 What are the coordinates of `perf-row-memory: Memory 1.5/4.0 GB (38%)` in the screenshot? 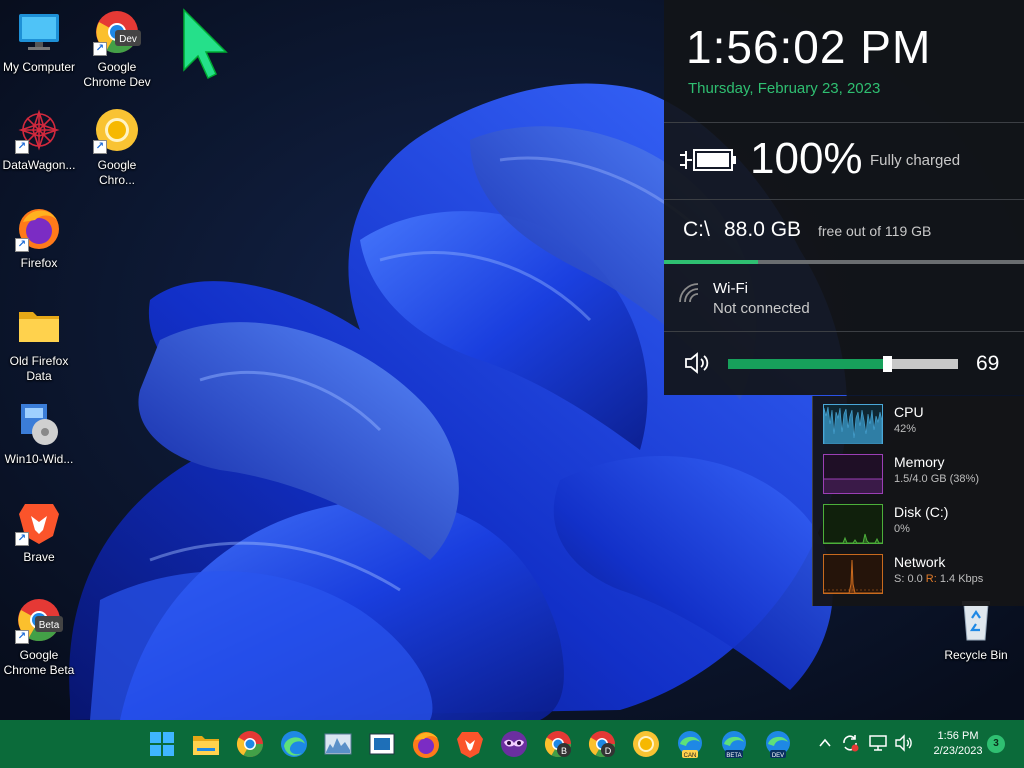 It's located at (923, 476).